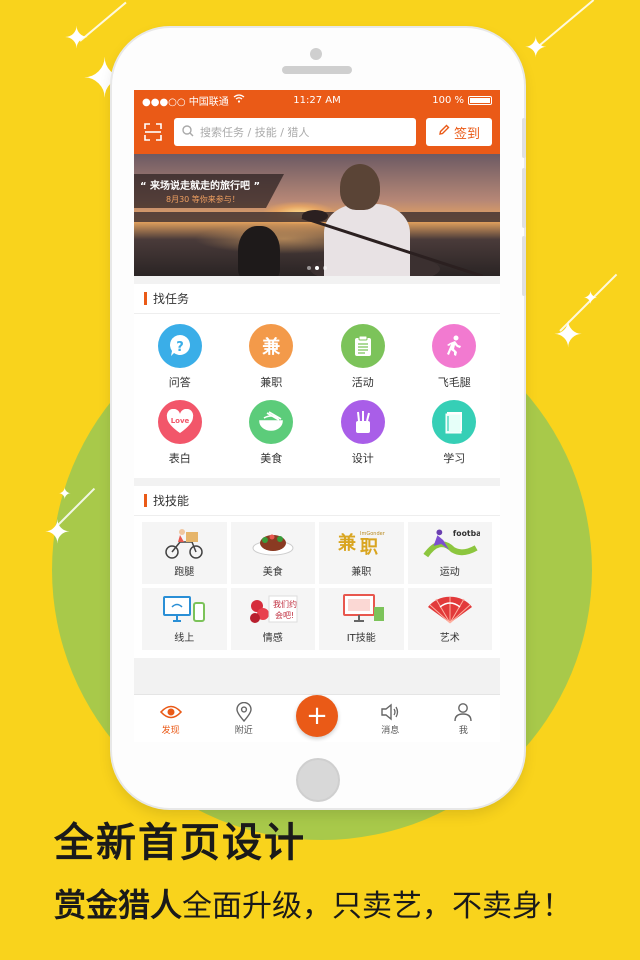  I want to click on skill-card-online: 线上, so click(184, 619).